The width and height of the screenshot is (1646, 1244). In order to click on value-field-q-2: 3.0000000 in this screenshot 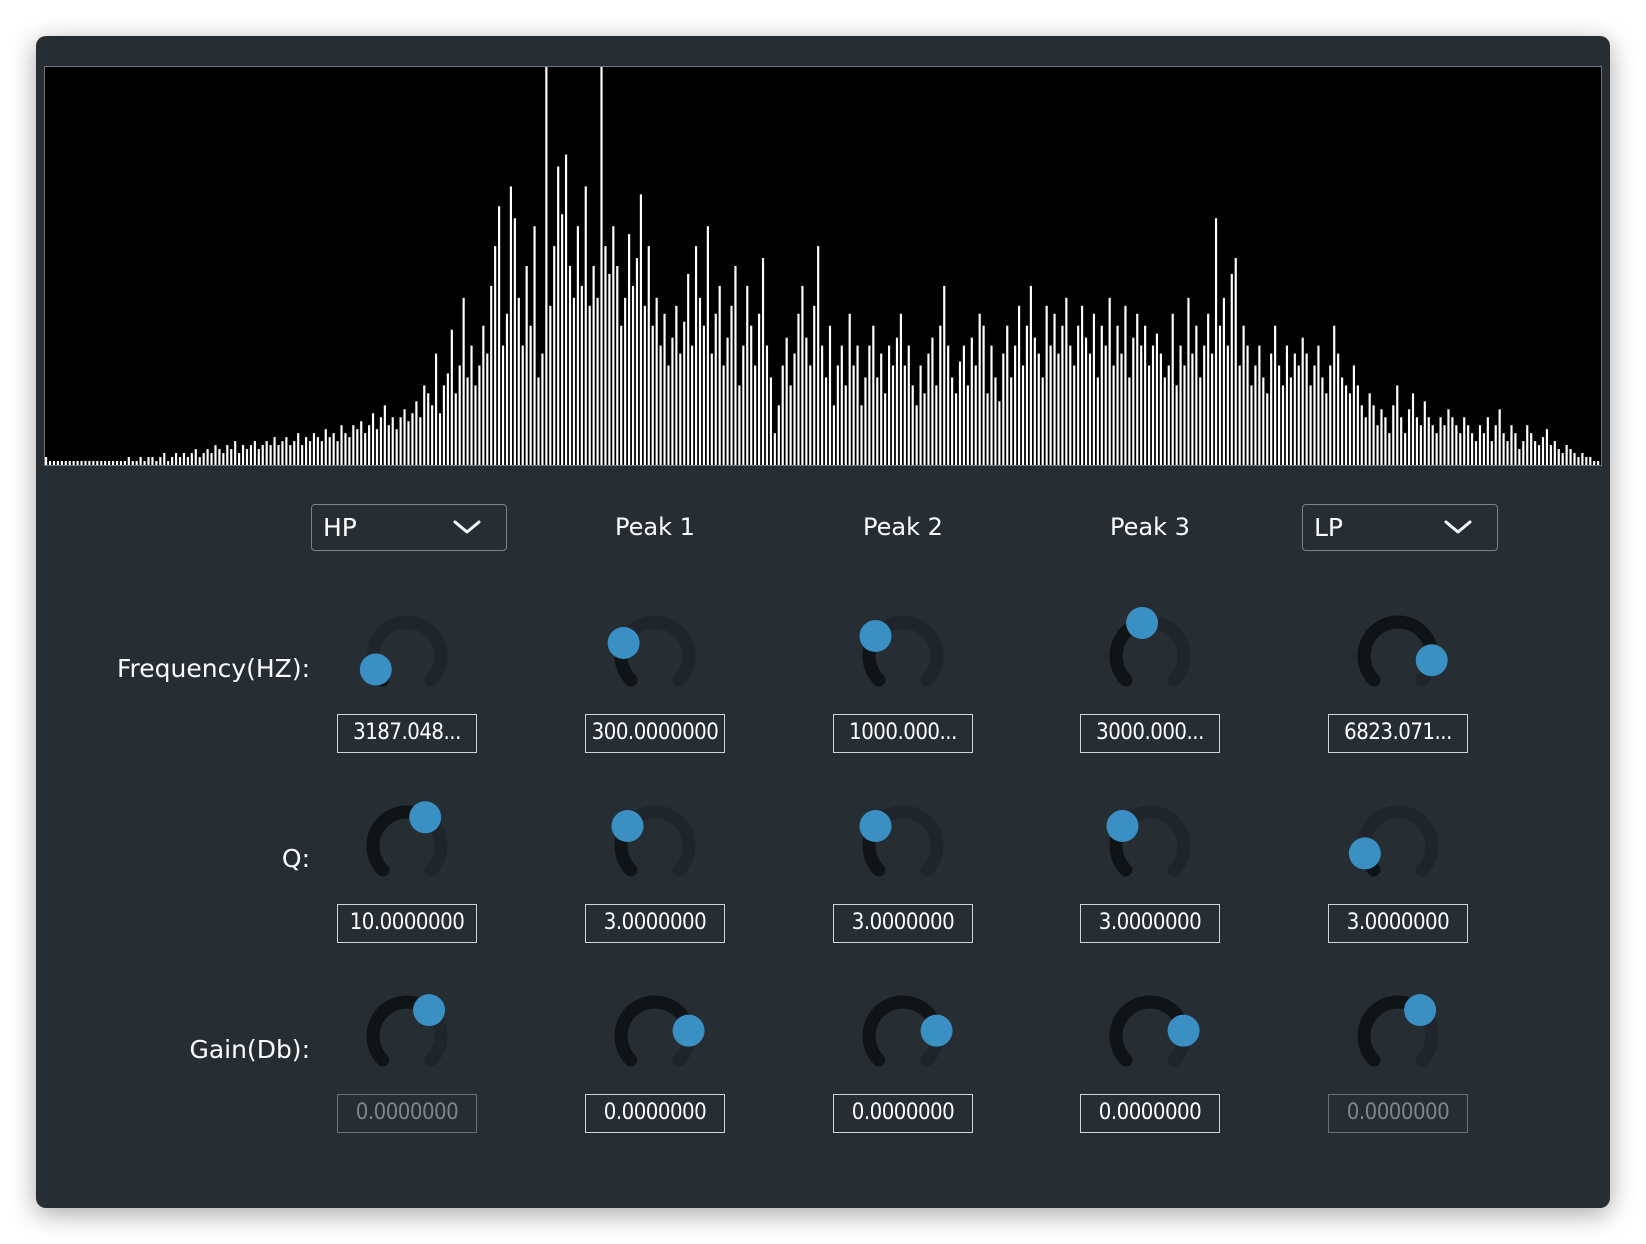, I will do `click(655, 923)`.